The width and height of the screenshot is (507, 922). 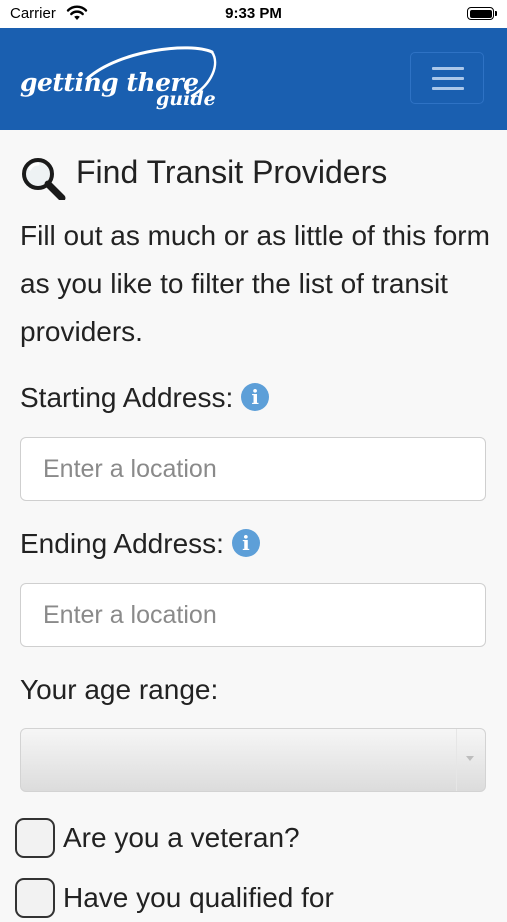 What do you see at coordinates (125, 84) in the screenshot?
I see `getting-there-guide-logo: getting there guide` at bounding box center [125, 84].